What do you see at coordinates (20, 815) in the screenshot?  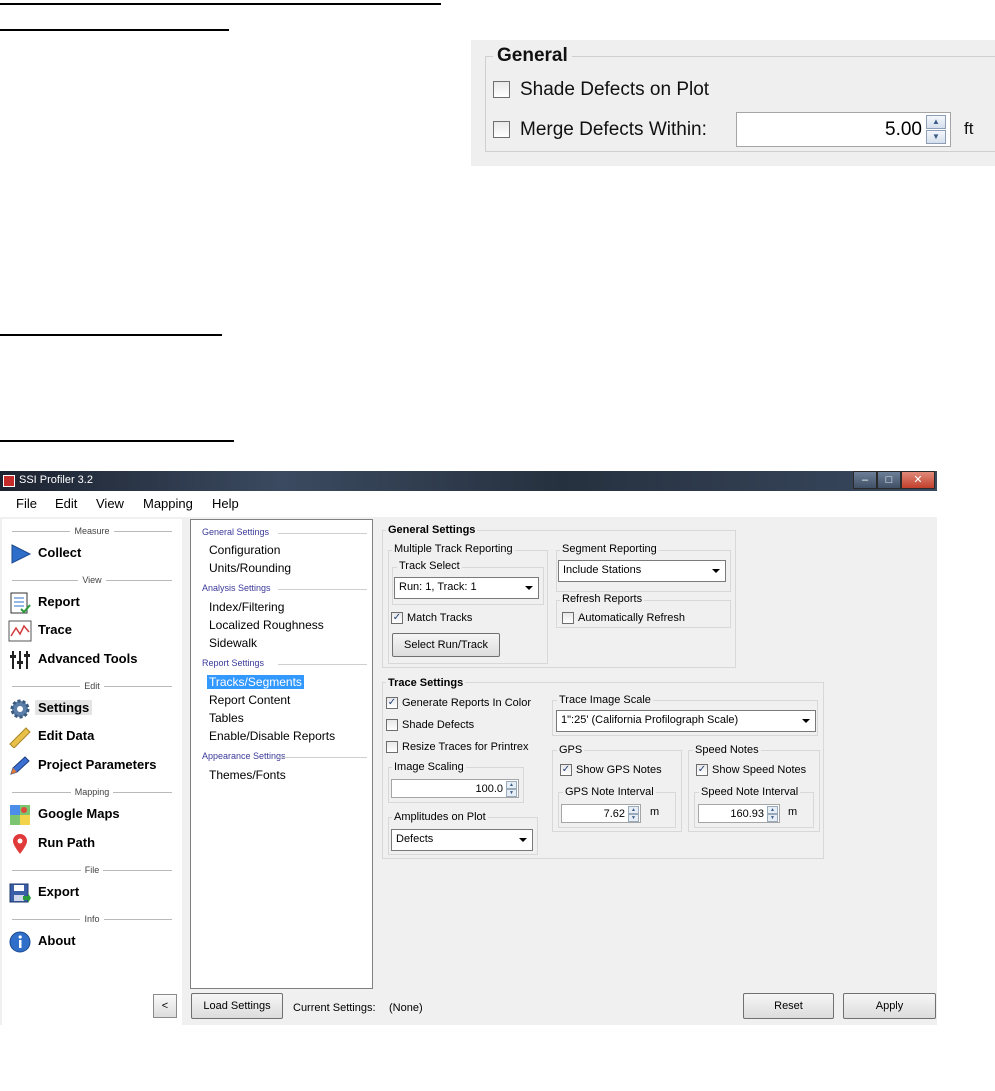 I see `map-icon` at bounding box center [20, 815].